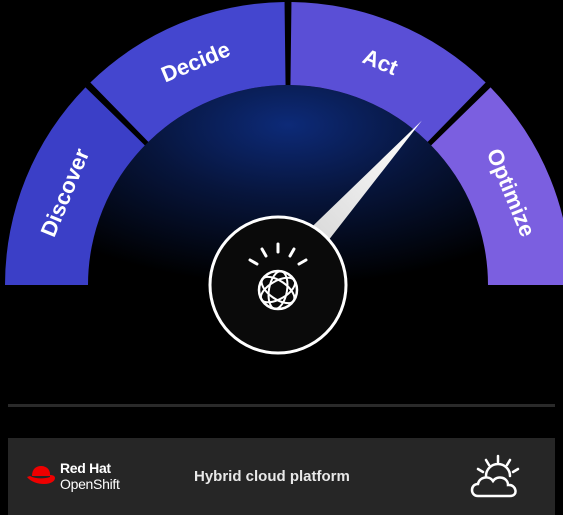  What do you see at coordinates (85, 468) in the screenshot?
I see `brand-name: Red Hat` at bounding box center [85, 468].